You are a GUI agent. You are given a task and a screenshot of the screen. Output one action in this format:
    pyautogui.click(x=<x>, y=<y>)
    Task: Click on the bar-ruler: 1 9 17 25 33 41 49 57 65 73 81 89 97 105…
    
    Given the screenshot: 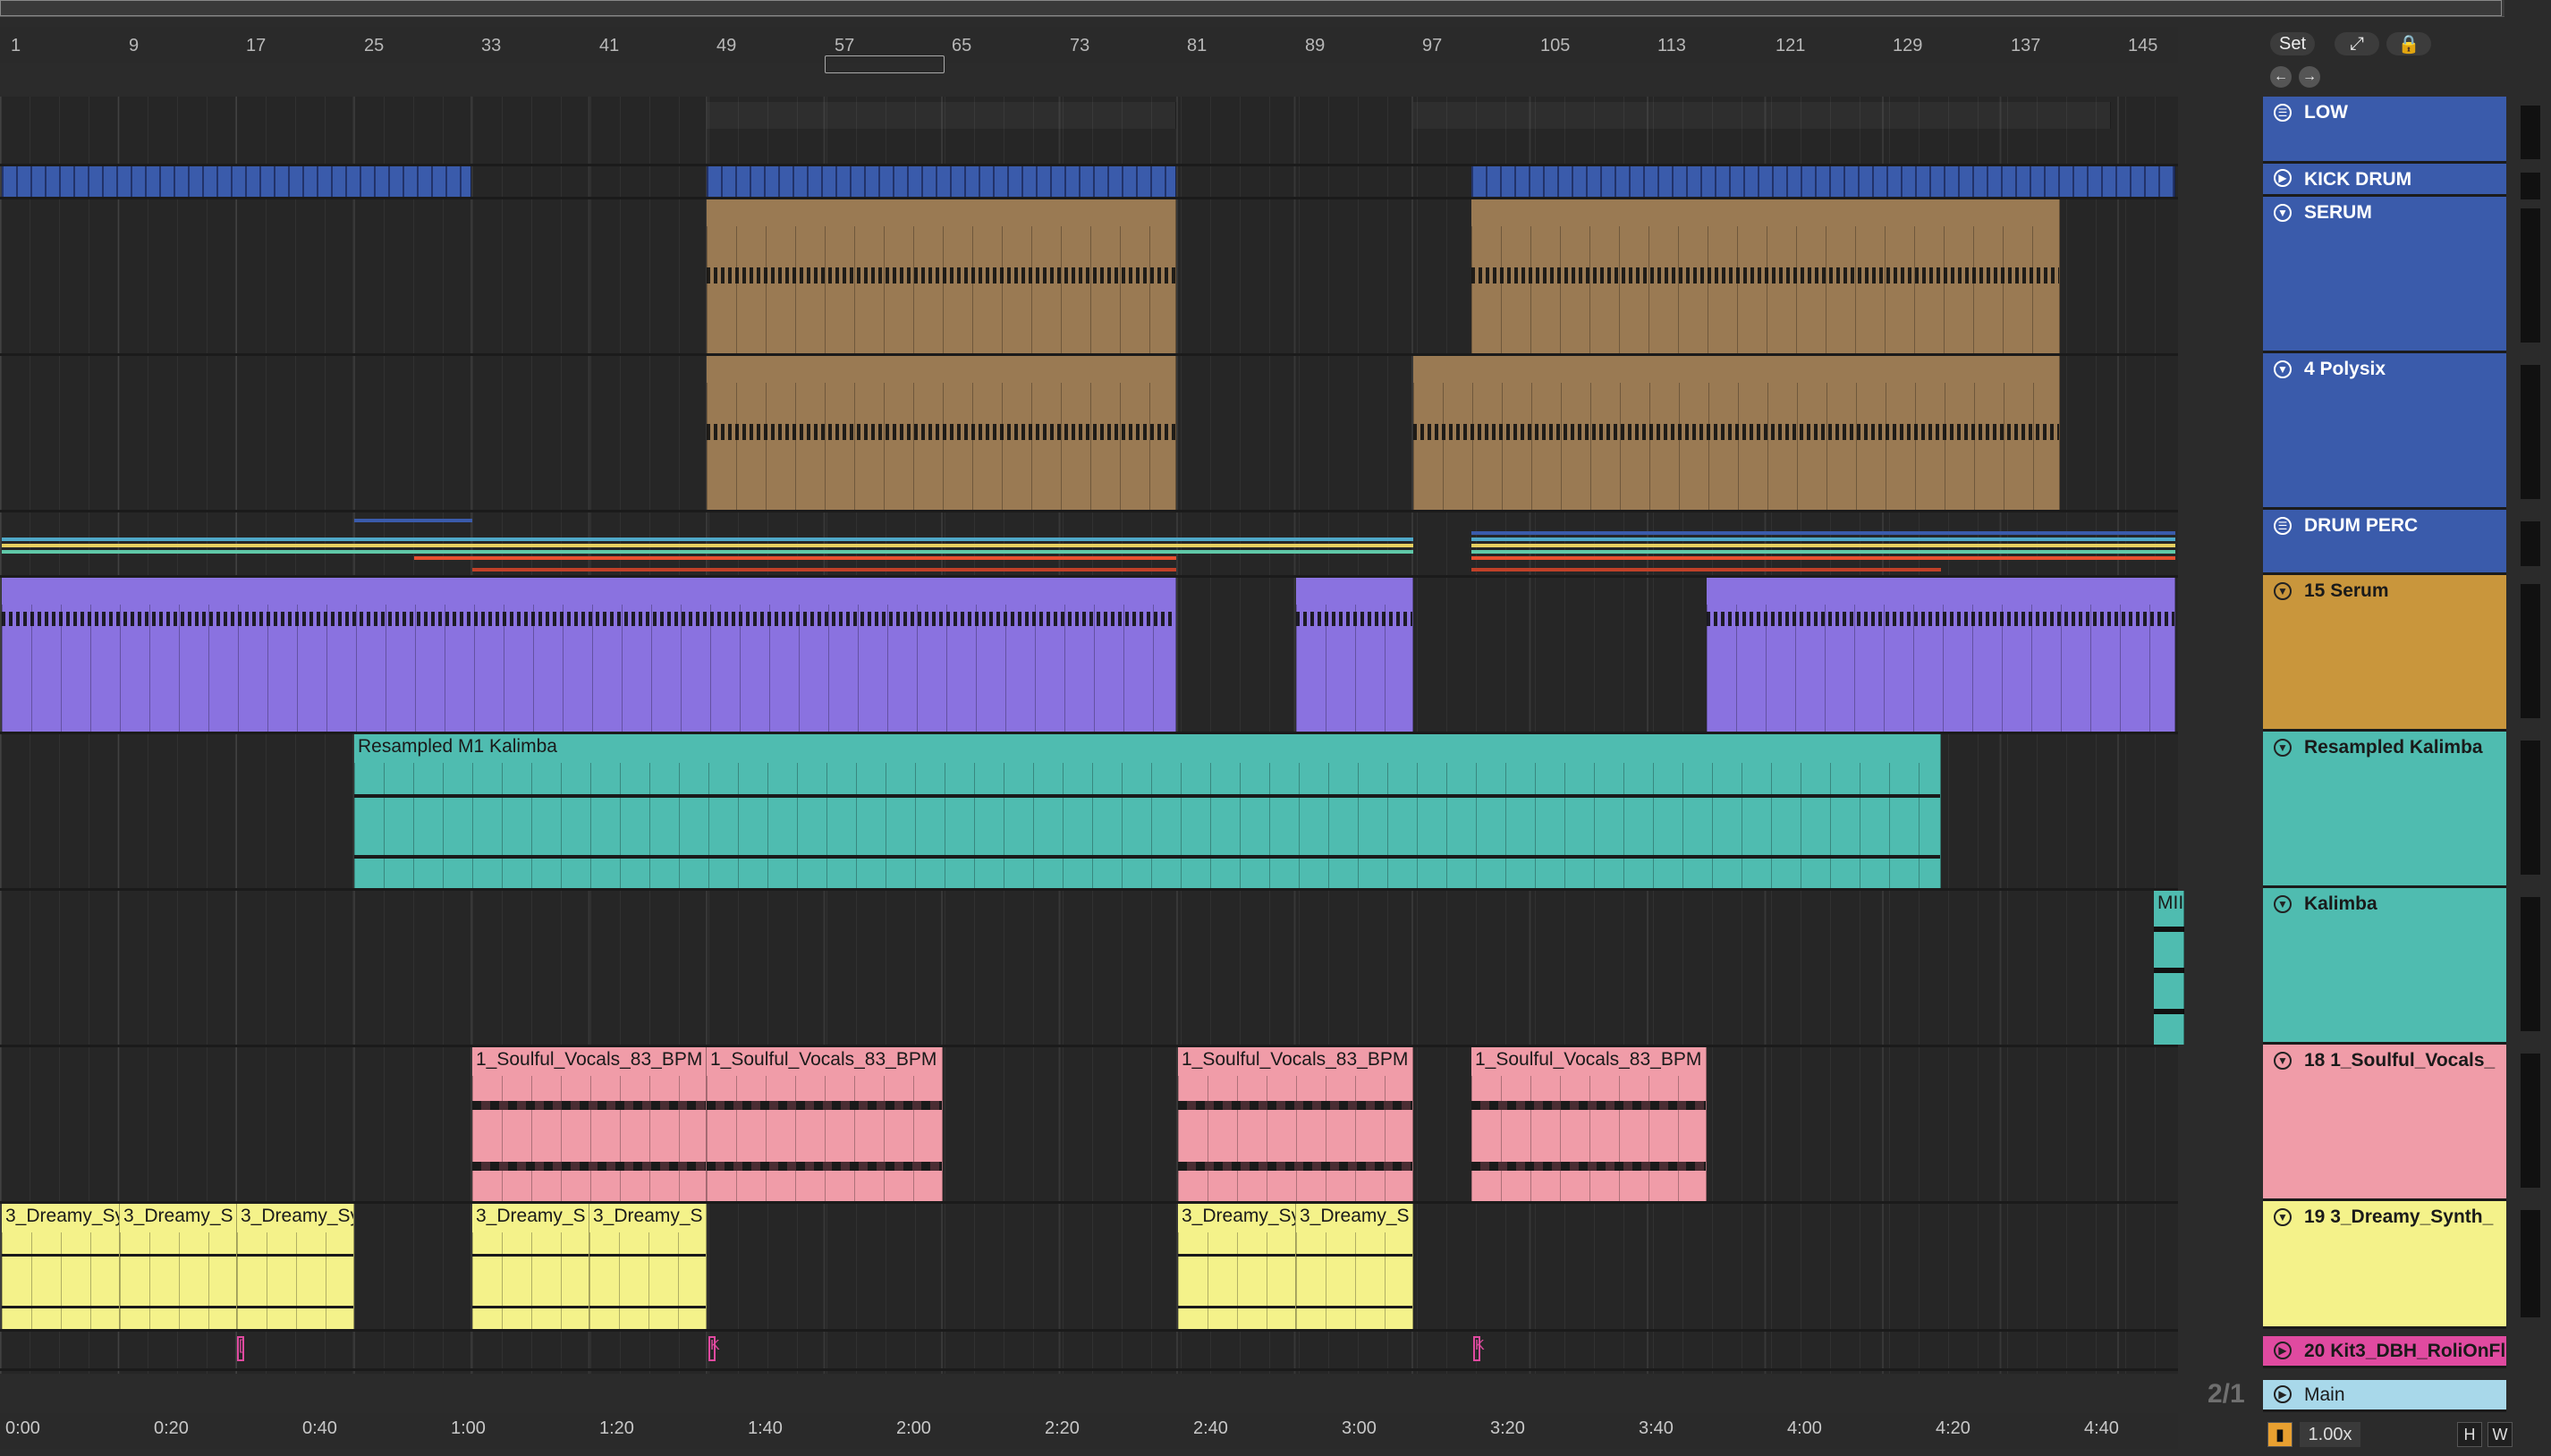 What is the action you would take?
    pyautogui.click(x=1089, y=45)
    